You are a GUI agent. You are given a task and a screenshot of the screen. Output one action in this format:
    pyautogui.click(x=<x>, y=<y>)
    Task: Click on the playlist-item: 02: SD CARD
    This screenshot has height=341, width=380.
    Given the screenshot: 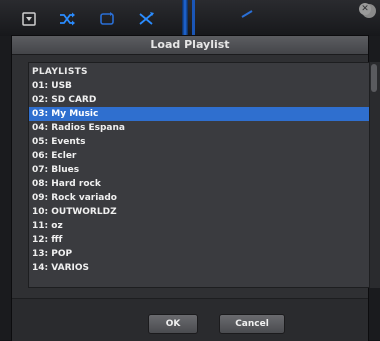 What is the action you would take?
    pyautogui.click(x=199, y=100)
    